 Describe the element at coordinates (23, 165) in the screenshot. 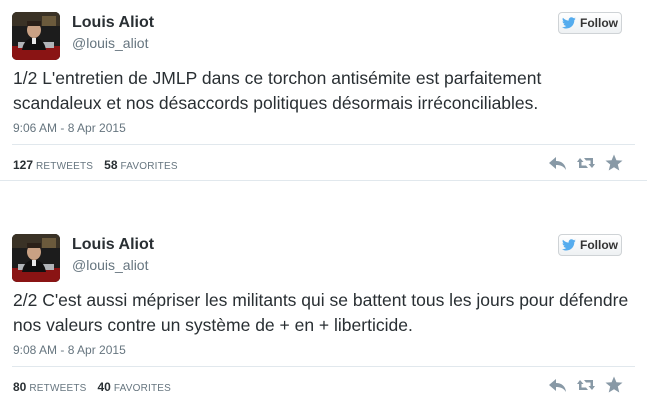

I see `retweets-count: 127` at that location.